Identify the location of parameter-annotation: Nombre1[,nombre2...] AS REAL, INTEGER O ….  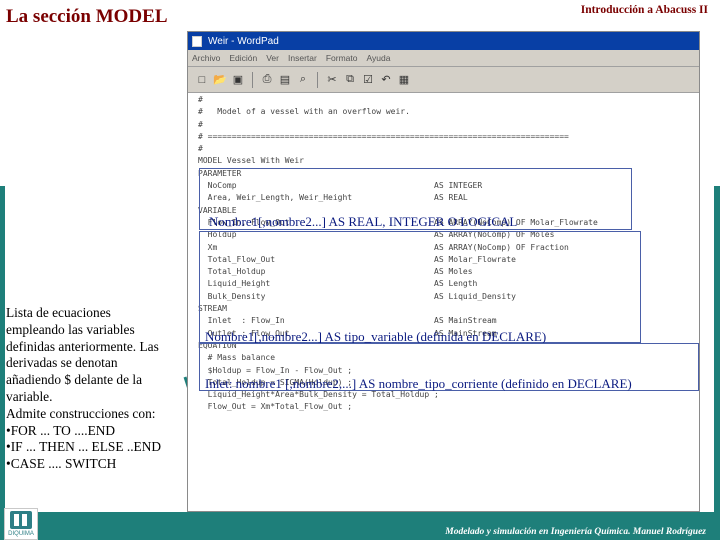
(363, 221).